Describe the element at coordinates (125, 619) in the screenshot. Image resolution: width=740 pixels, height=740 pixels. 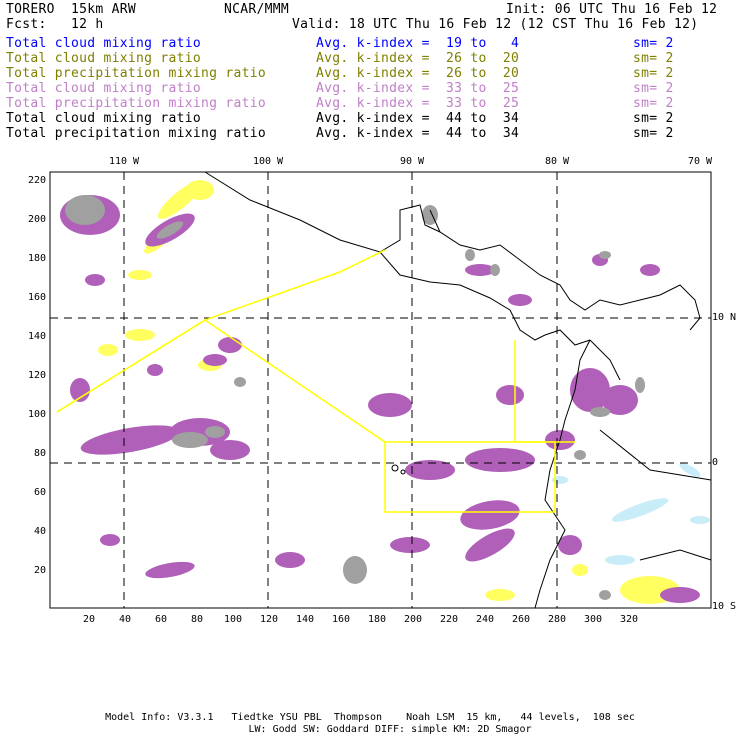
I see `x-tick-label: 40` at that location.